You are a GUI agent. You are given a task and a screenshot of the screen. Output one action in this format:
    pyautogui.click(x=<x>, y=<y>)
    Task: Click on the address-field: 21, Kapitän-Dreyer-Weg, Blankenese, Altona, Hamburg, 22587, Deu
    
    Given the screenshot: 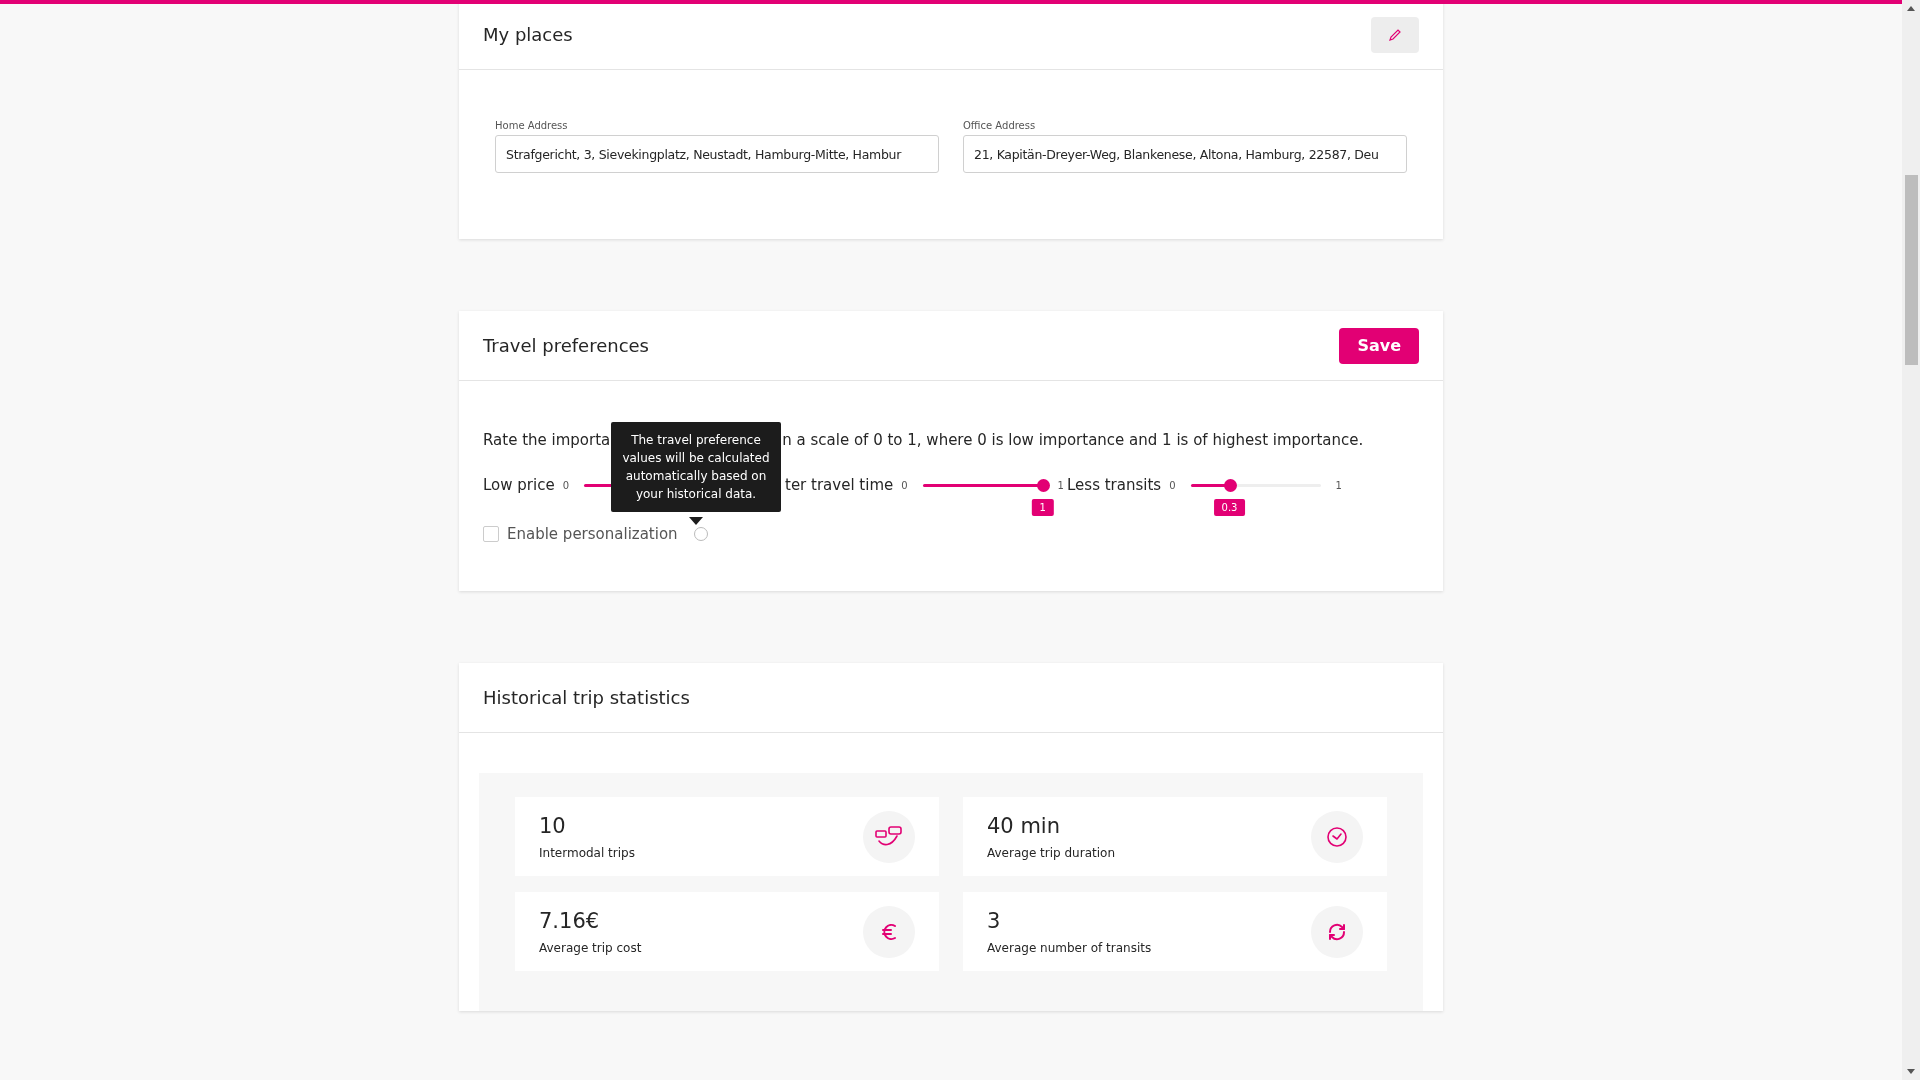 What is the action you would take?
    pyautogui.click(x=1185, y=154)
    